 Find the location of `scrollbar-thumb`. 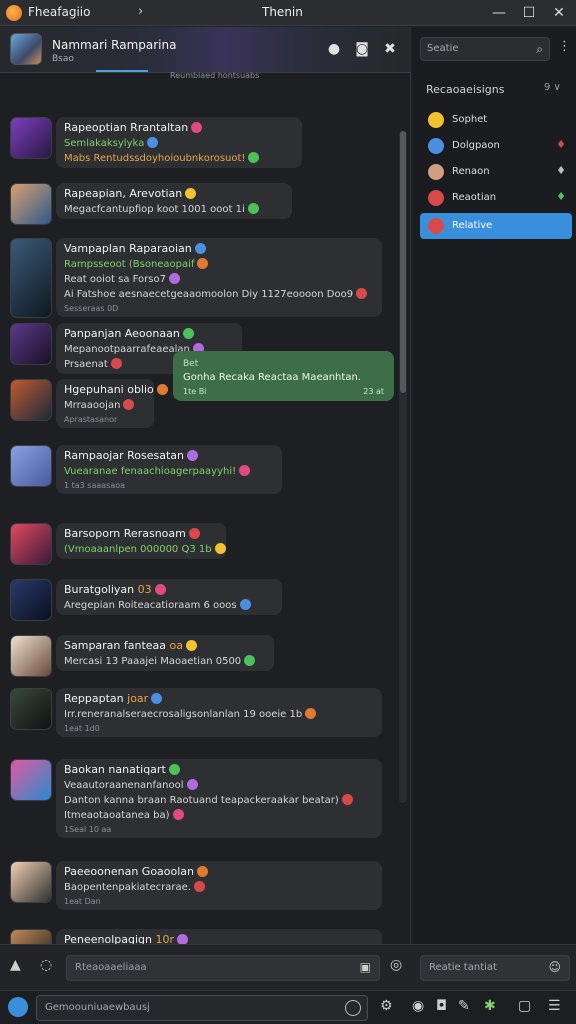

scrollbar-thumb is located at coordinates (403, 262).